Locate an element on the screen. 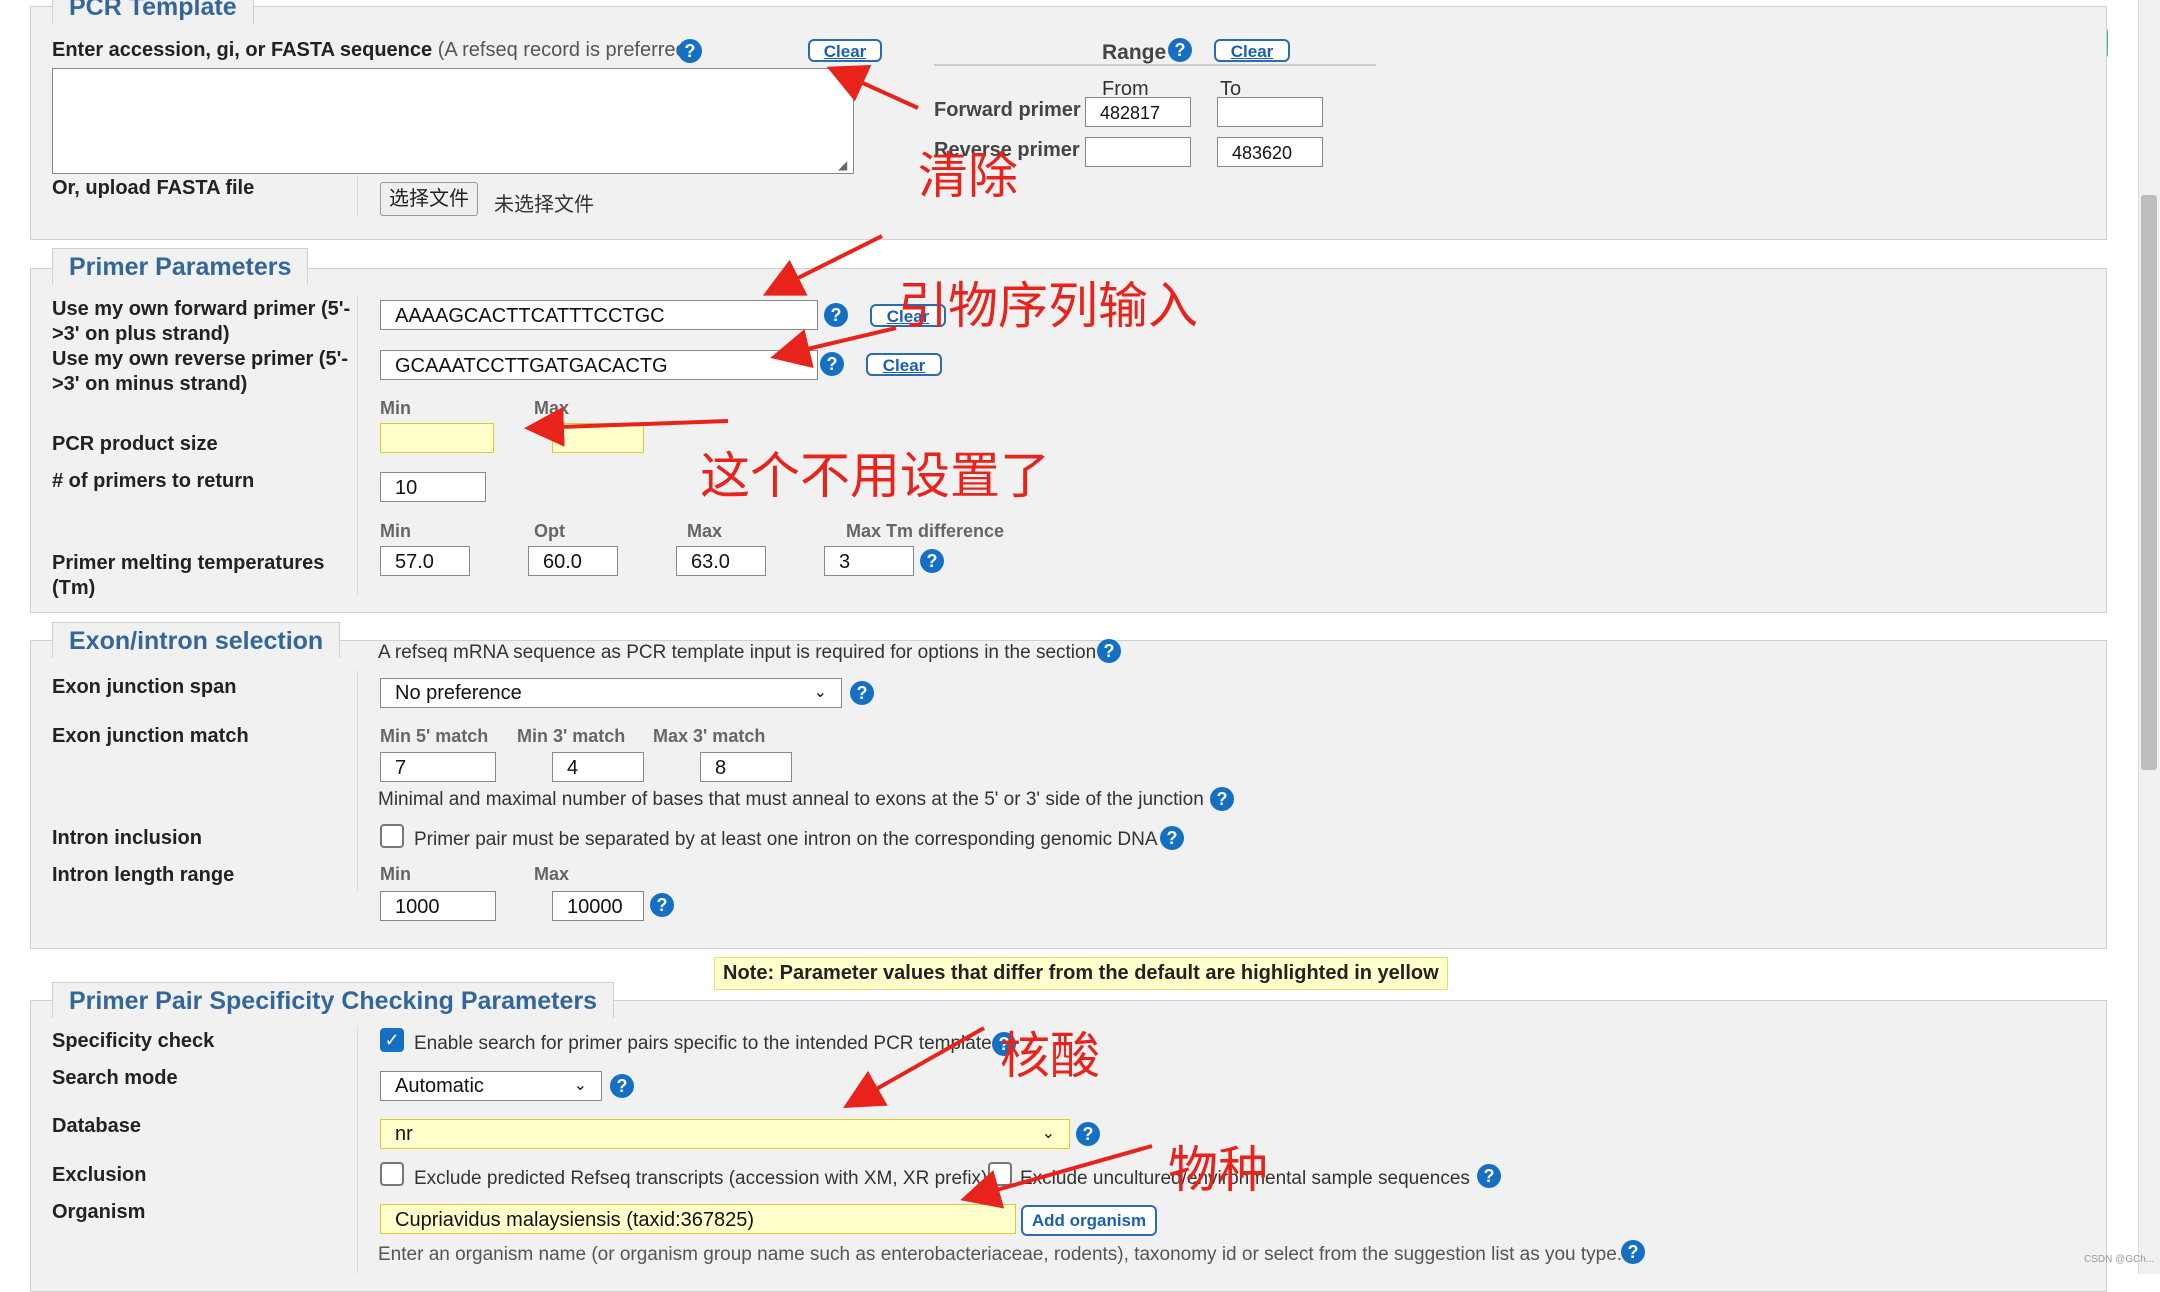 Image resolution: width=2160 pixels, height=1292 pixels. species-arrow is located at coordinates (1056, 1176).